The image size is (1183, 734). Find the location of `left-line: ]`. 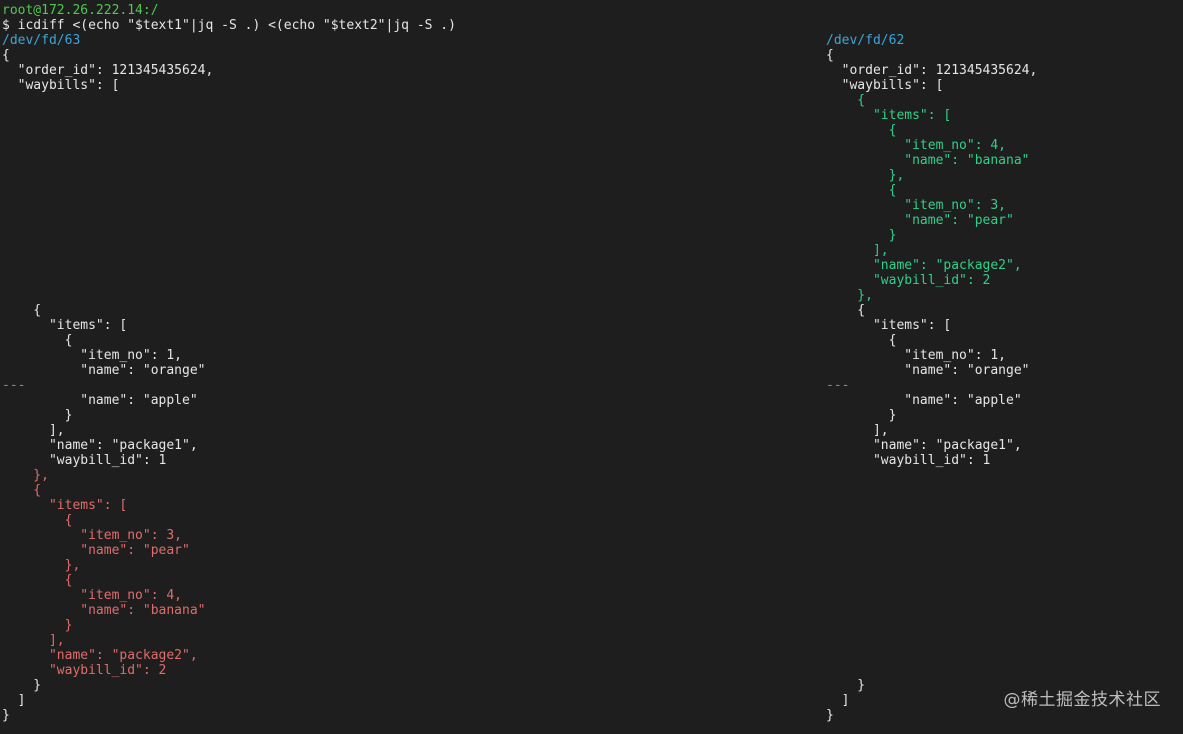

left-line: ] is located at coordinates (14, 700).